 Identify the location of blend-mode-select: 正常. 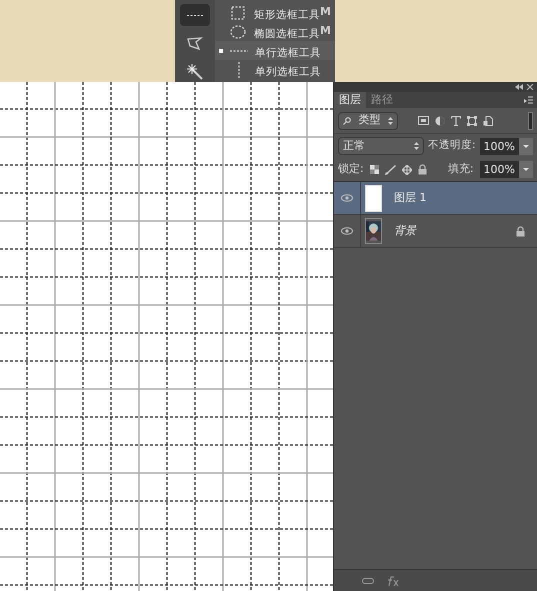
(381, 146).